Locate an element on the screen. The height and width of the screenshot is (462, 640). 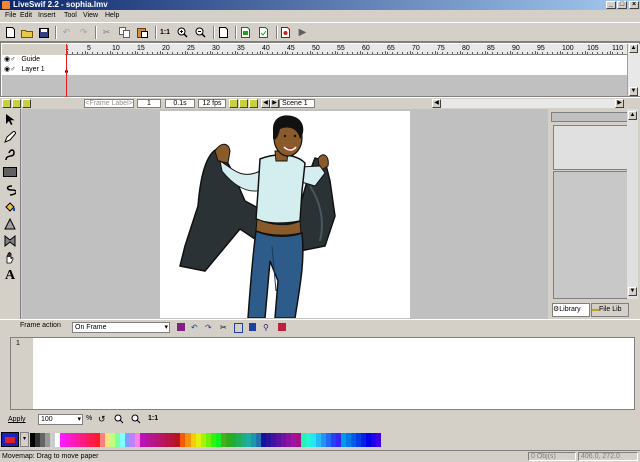
onion-skin-icon is located at coordinates (233, 103).